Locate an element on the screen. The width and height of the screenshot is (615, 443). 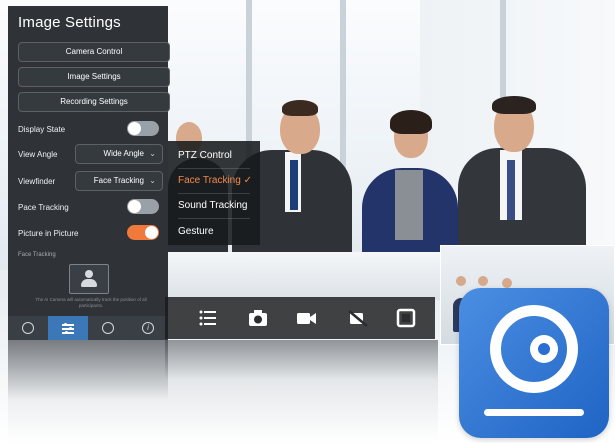
target-icon is located at coordinates (108, 328).